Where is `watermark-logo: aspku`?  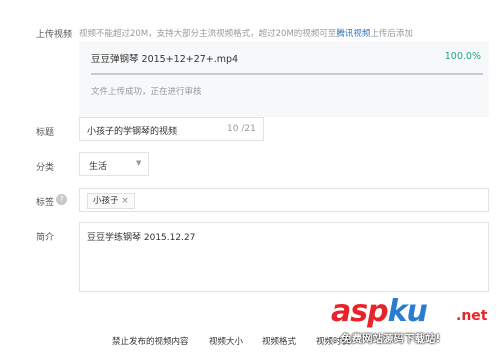 watermark-logo: aspku is located at coordinates (379, 311).